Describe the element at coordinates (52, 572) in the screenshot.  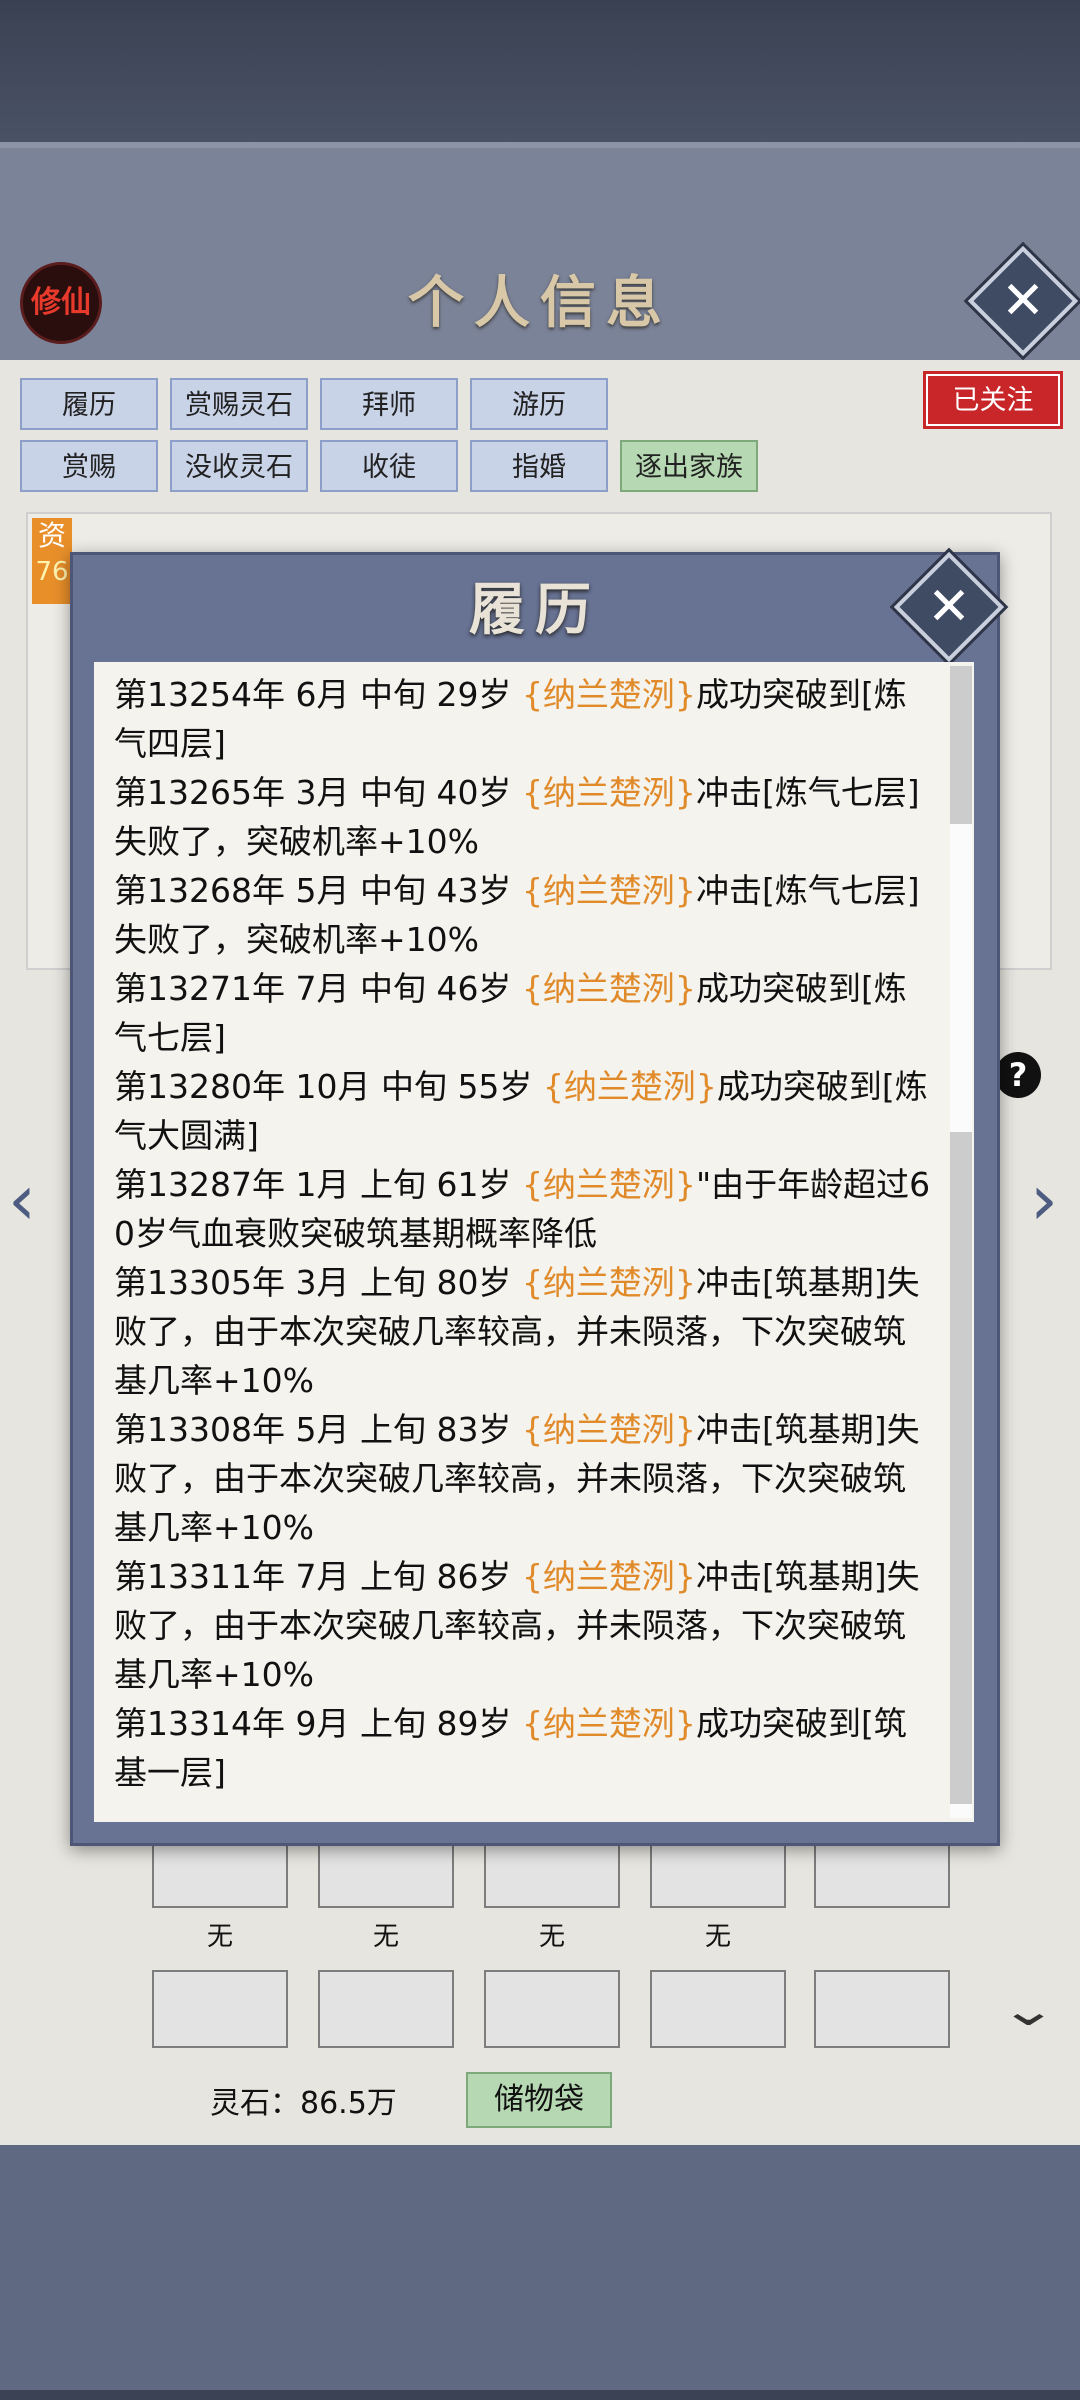
I see `aptitude-value: 76` at that location.